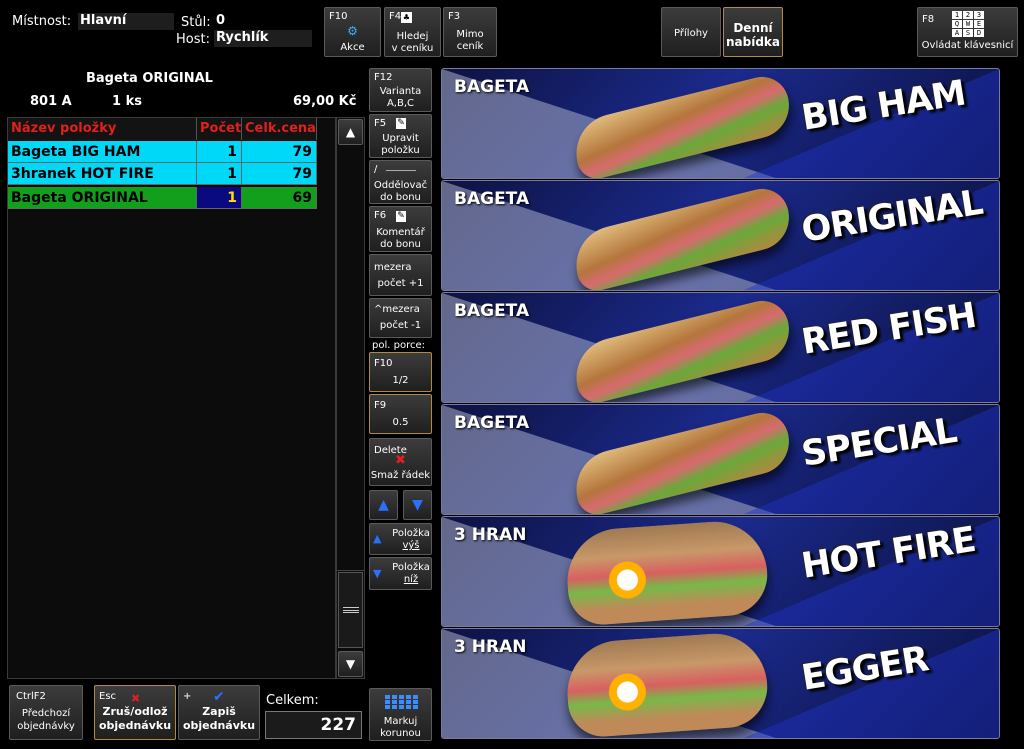  Describe the element at coordinates (42, 21) in the screenshot. I see `room-label: Místnost:` at that location.